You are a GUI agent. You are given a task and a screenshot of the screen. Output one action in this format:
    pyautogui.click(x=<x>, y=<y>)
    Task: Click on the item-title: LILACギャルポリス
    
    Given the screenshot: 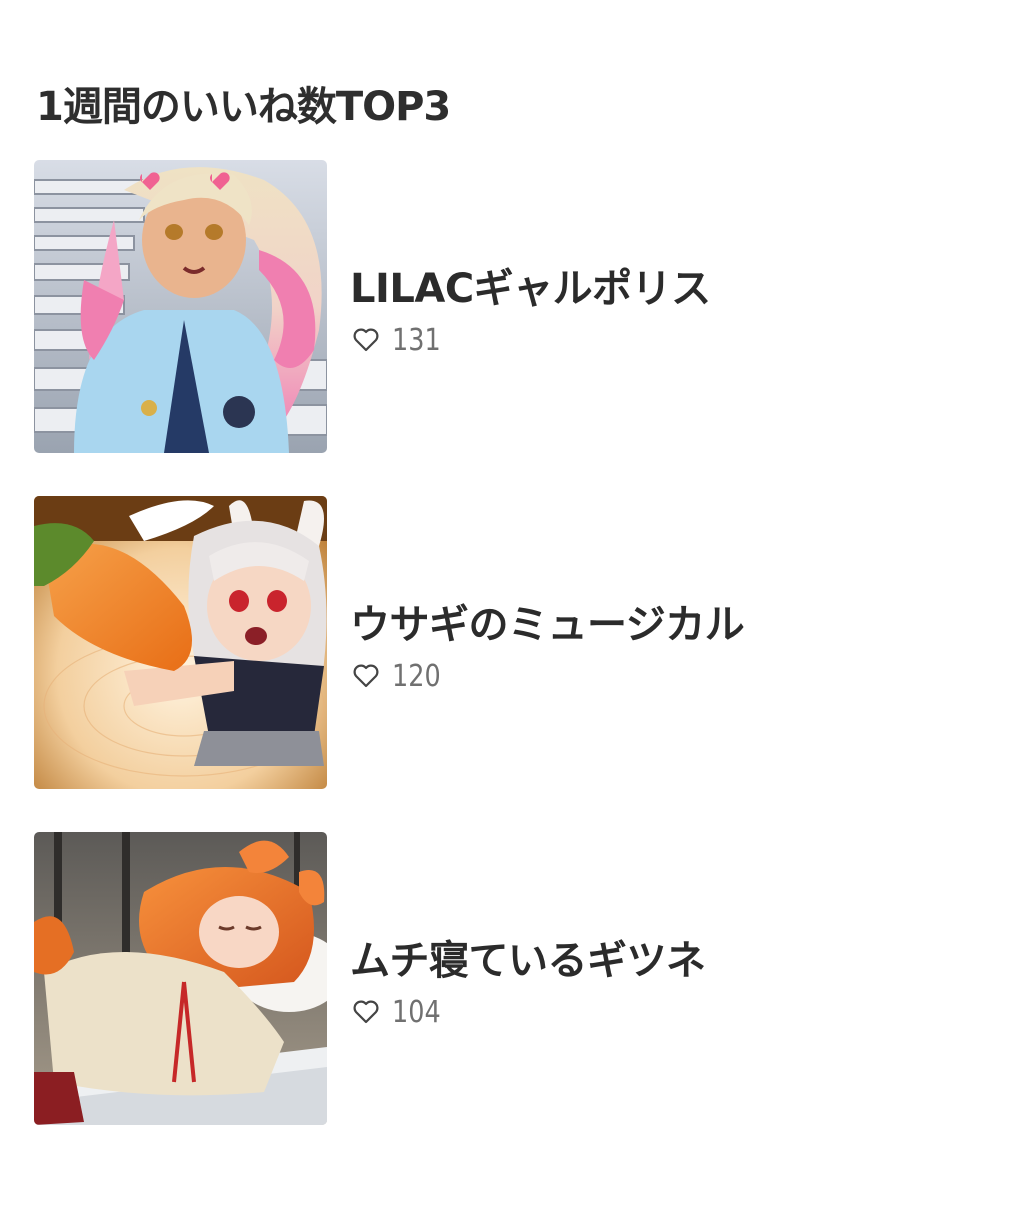 What is the action you would take?
    pyautogui.click(x=530, y=285)
    